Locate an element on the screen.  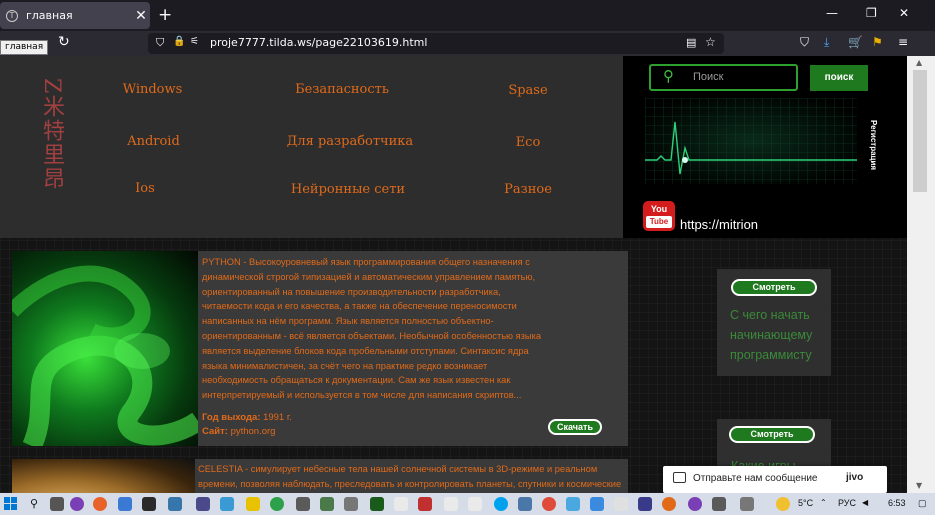
tracking-shield-icon: ⛉ is located at coordinates (160, 43).